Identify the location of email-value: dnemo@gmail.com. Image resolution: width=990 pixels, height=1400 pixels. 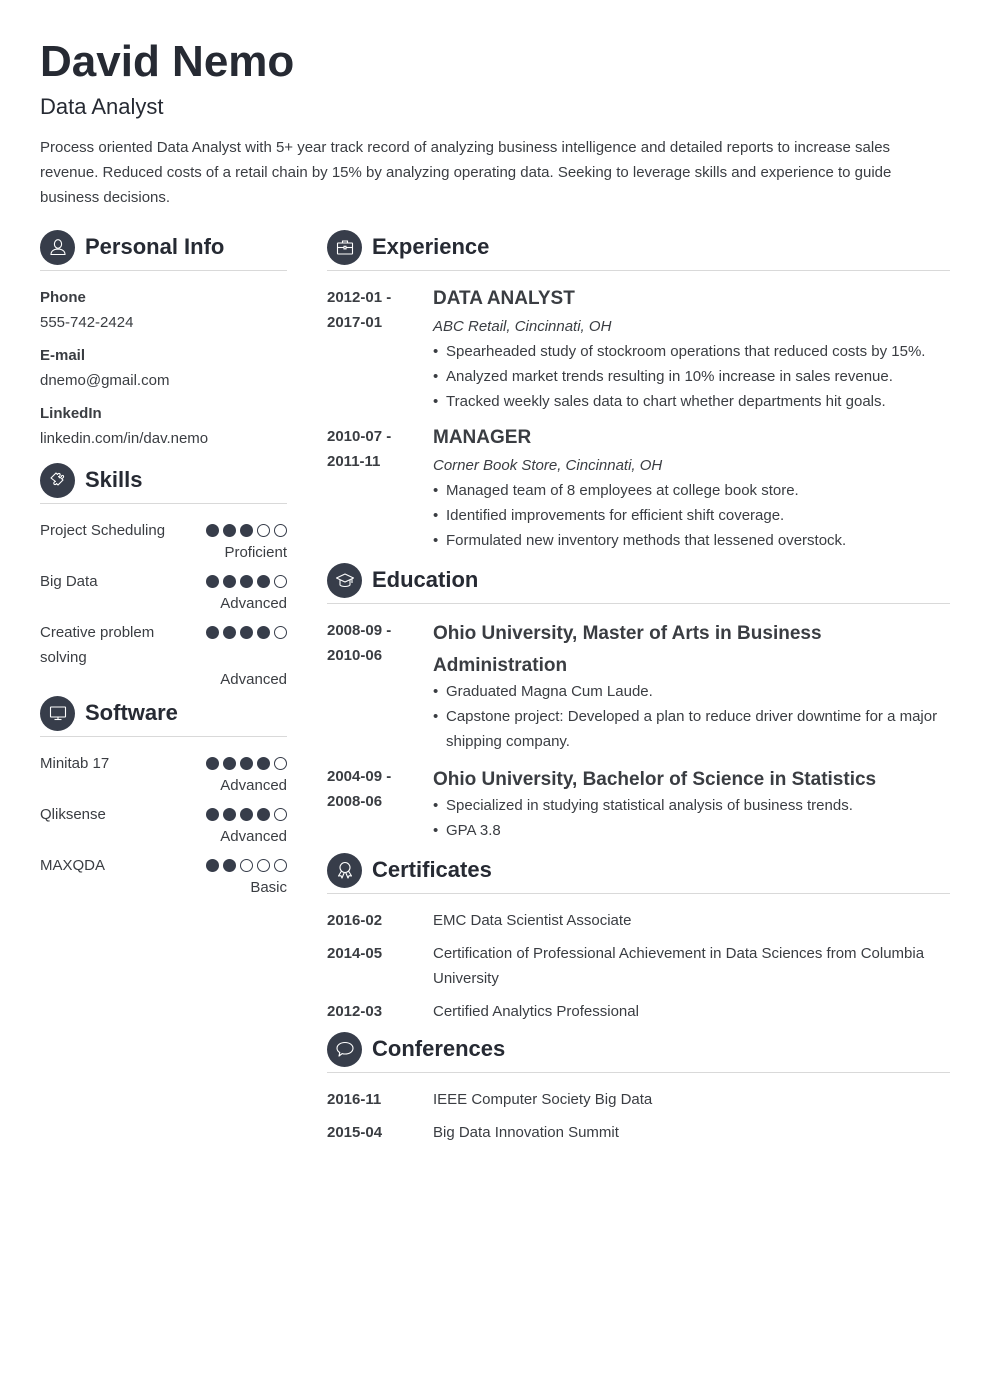
(105, 380).